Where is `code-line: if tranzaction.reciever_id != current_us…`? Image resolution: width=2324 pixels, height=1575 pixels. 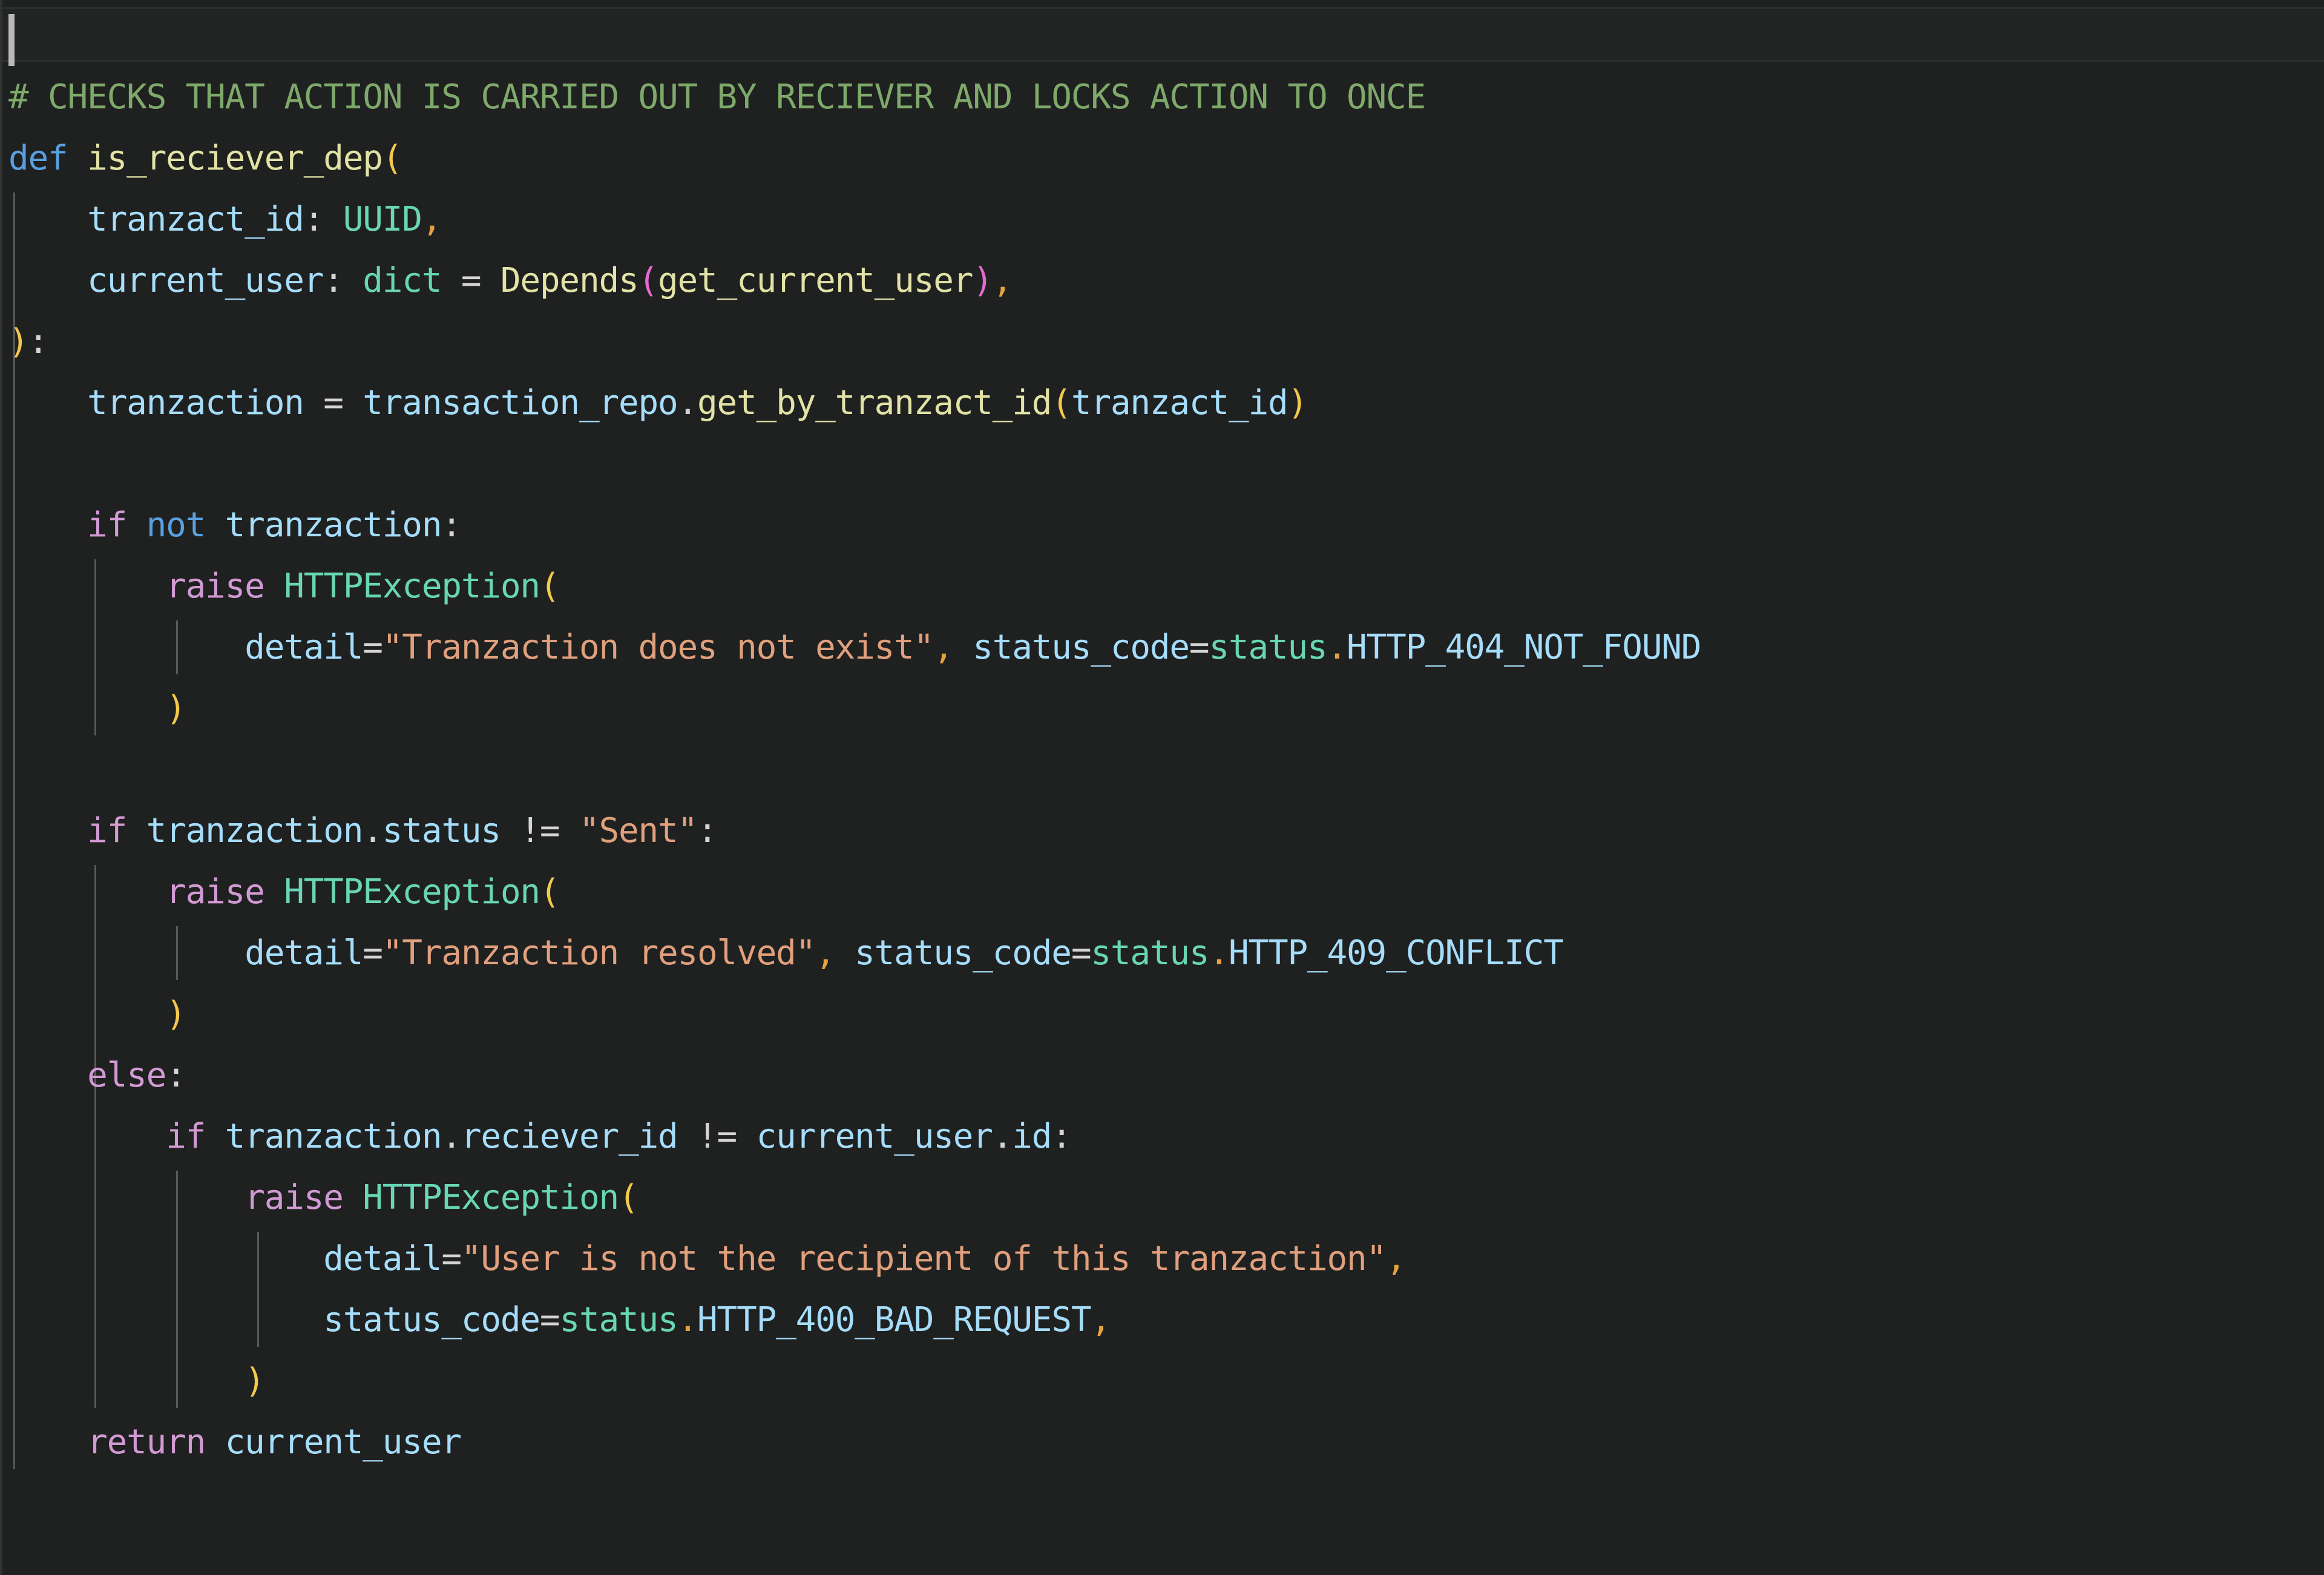 code-line: if tranzaction.reciever_id != current_us… is located at coordinates (1163, 1136).